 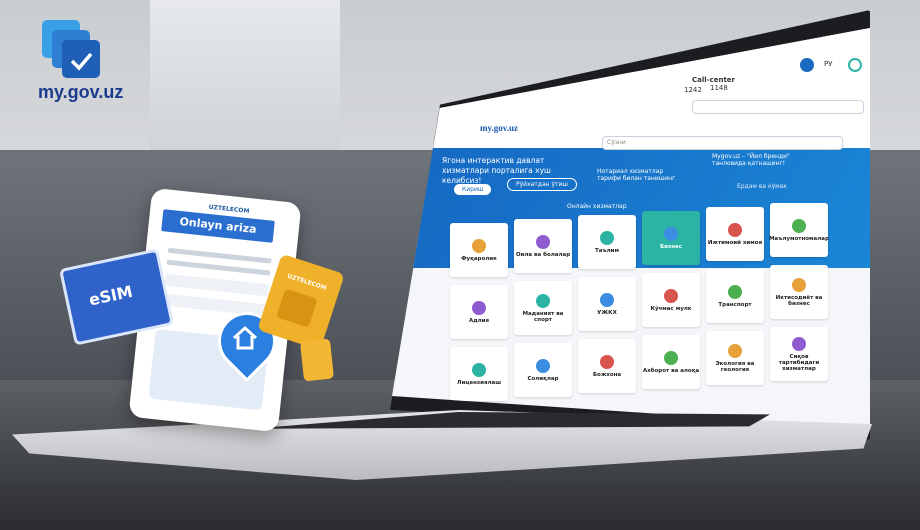 What do you see at coordinates (307, 282) in the screenshot?
I see `sim-brand: UZTELECOM` at bounding box center [307, 282].